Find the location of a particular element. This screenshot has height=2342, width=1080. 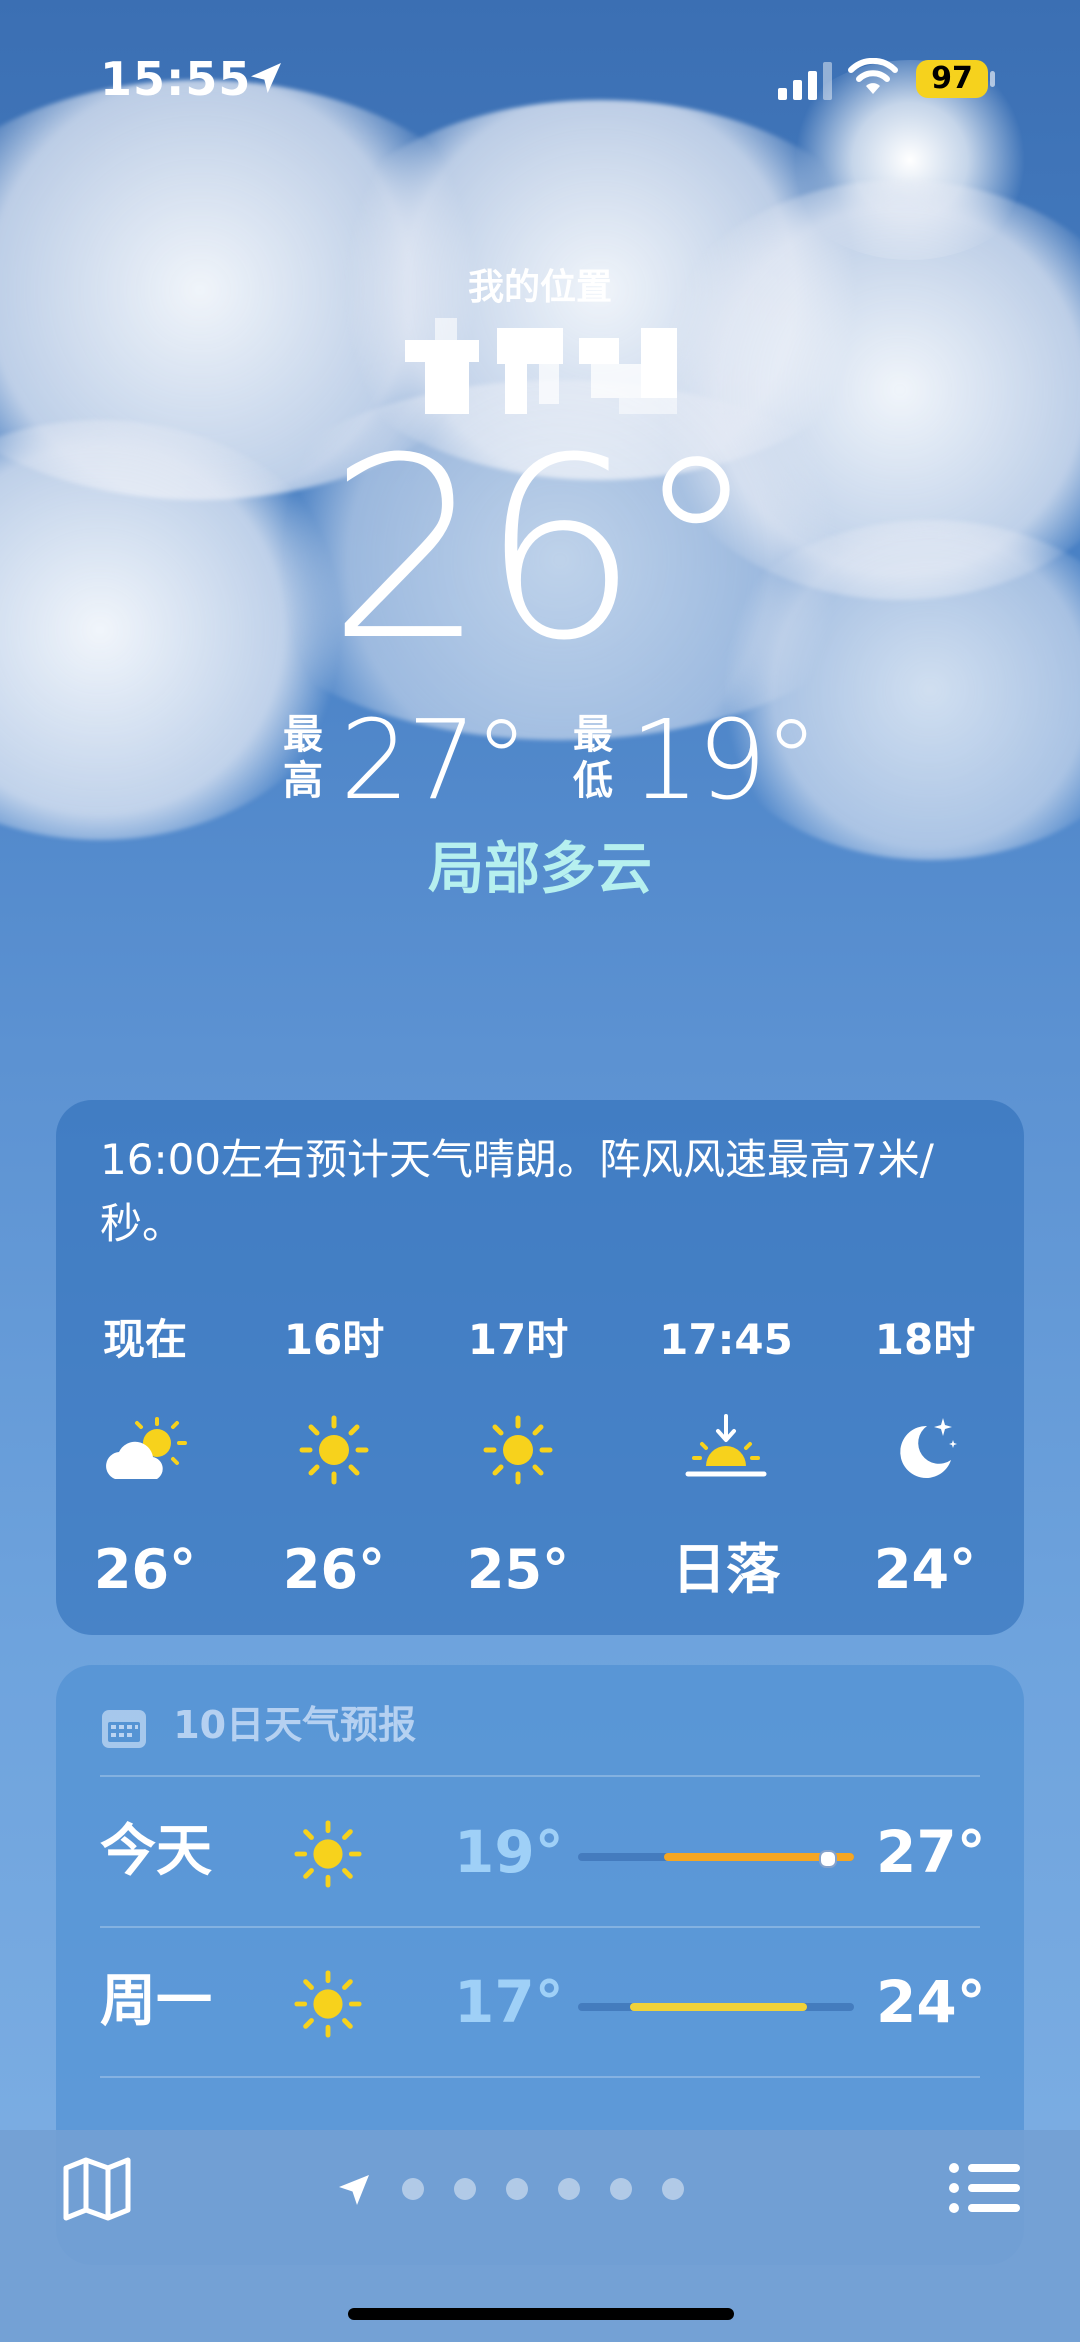

wifi-icon is located at coordinates (873, 76).